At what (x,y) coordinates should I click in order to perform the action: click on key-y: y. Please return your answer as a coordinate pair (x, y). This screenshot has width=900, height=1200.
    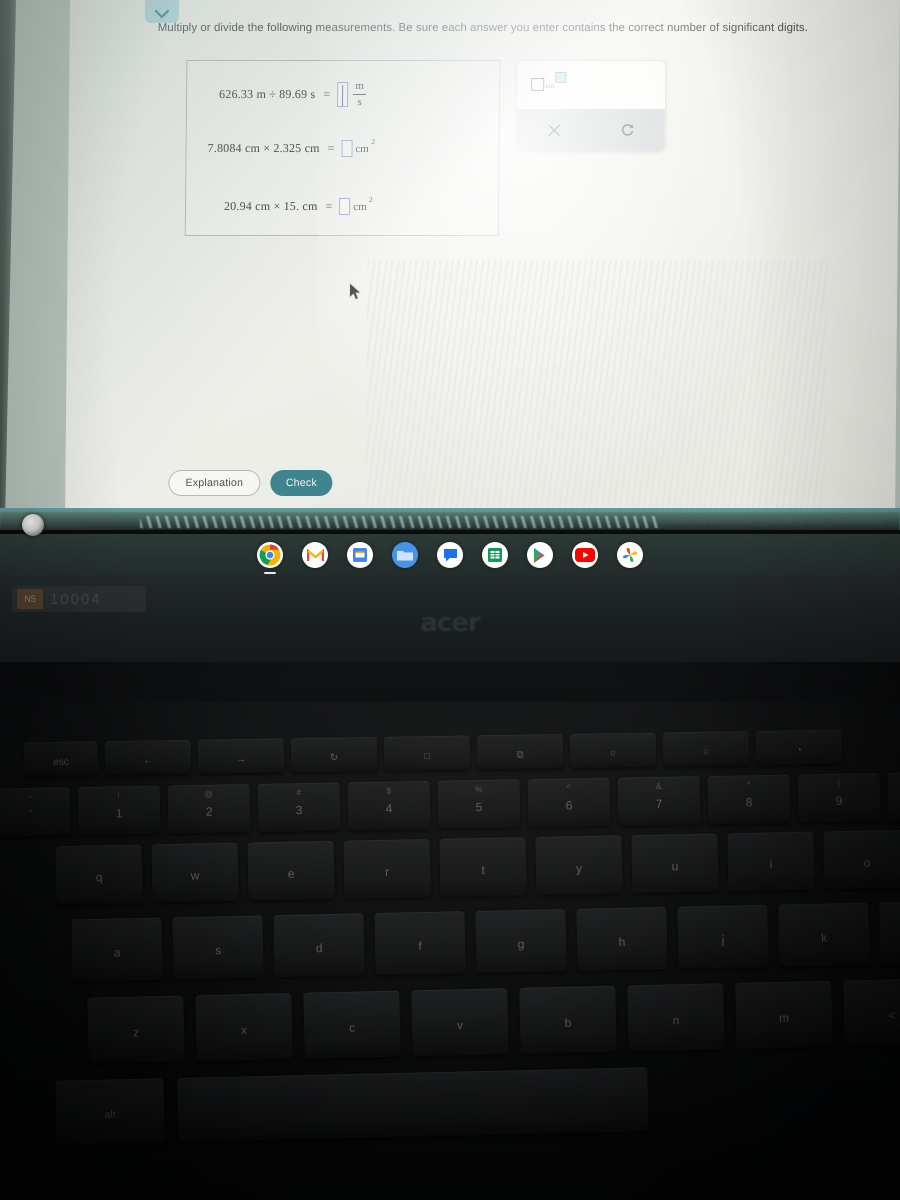
    Looking at the image, I should click on (579, 865).